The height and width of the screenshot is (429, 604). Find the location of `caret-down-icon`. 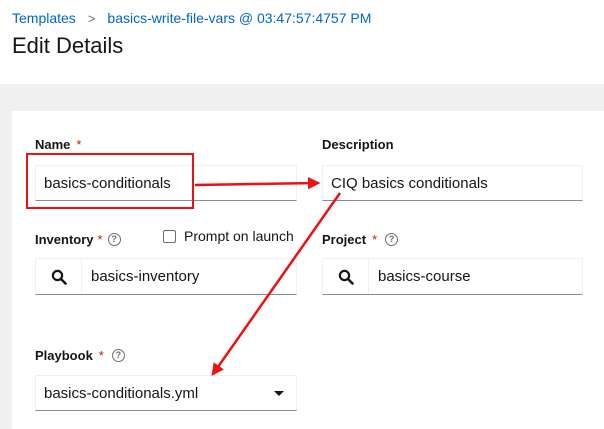

caret-down-icon is located at coordinates (279, 393).